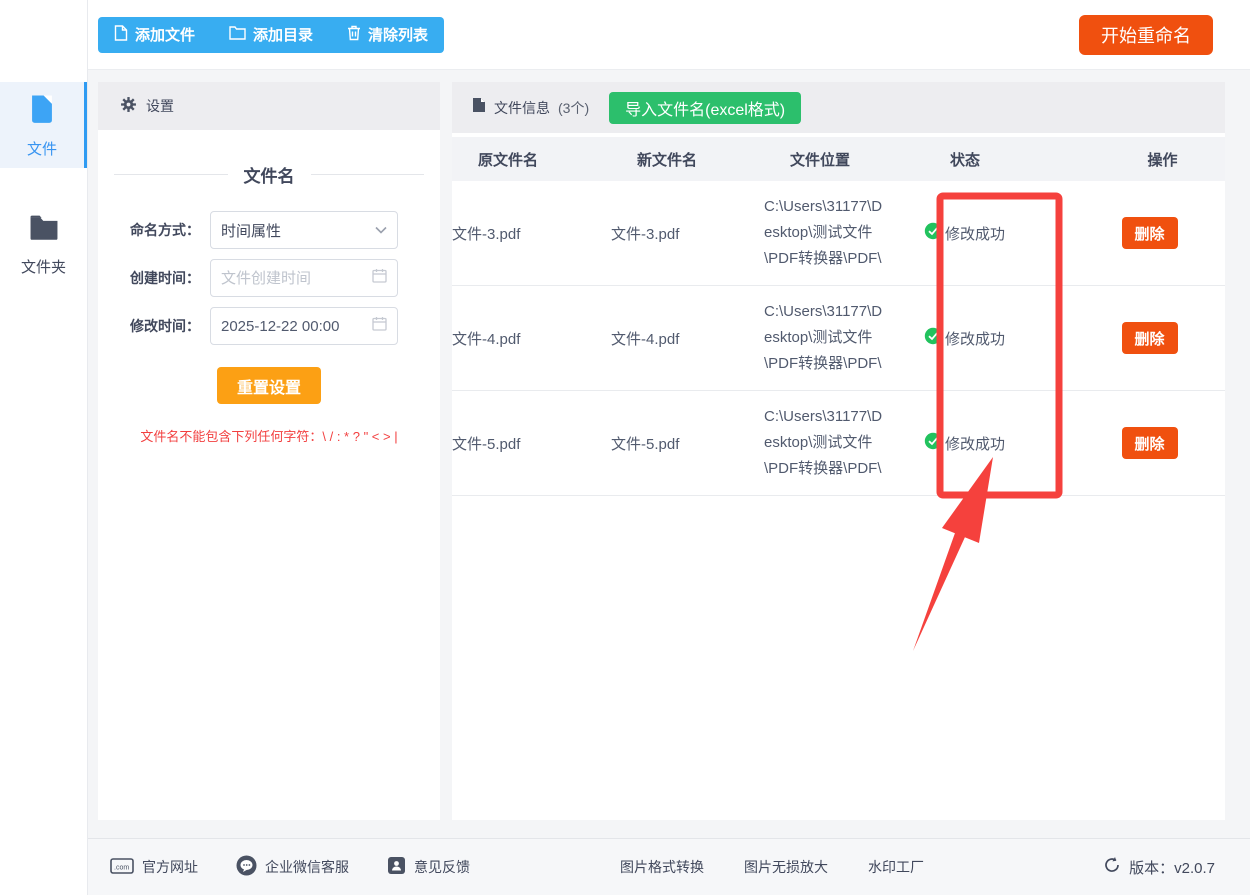 The height and width of the screenshot is (895, 1250). What do you see at coordinates (269, 106) in the screenshot?
I see `settings-panel-header: 设置` at bounding box center [269, 106].